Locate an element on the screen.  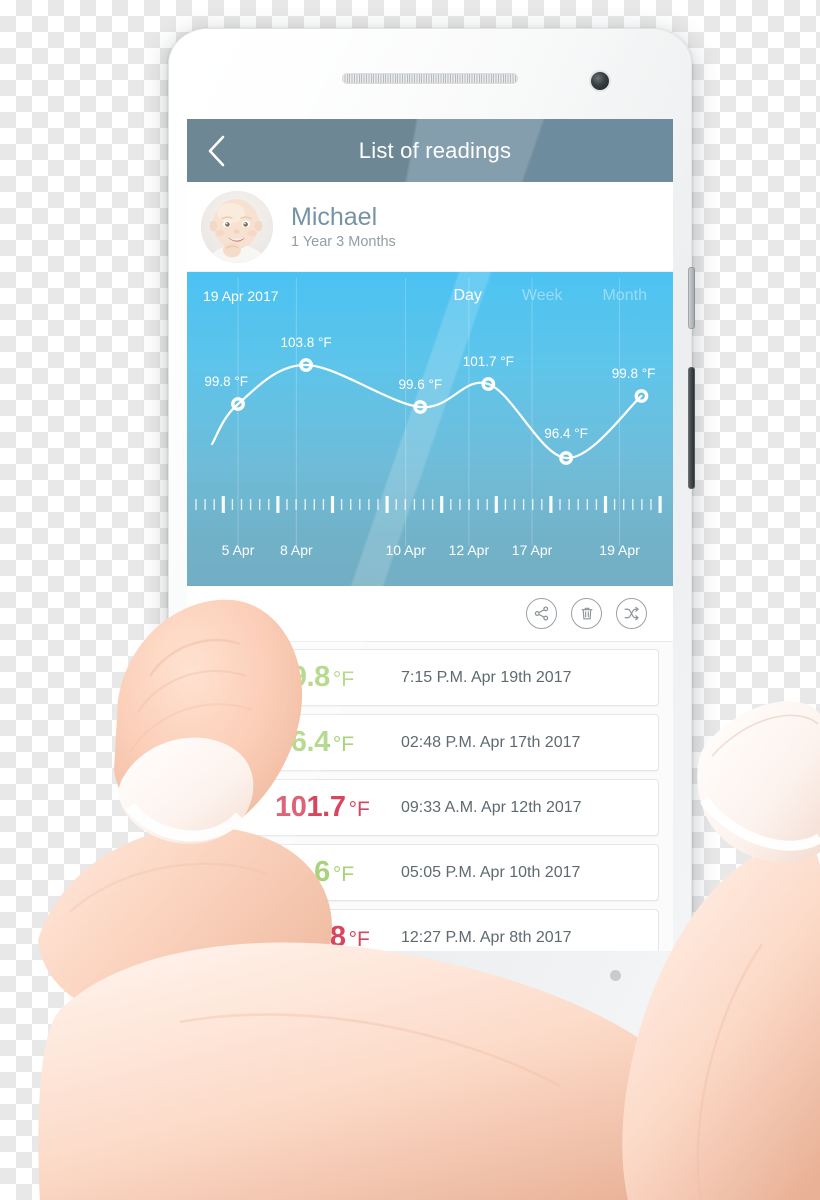
compare-button is located at coordinates (631, 613).